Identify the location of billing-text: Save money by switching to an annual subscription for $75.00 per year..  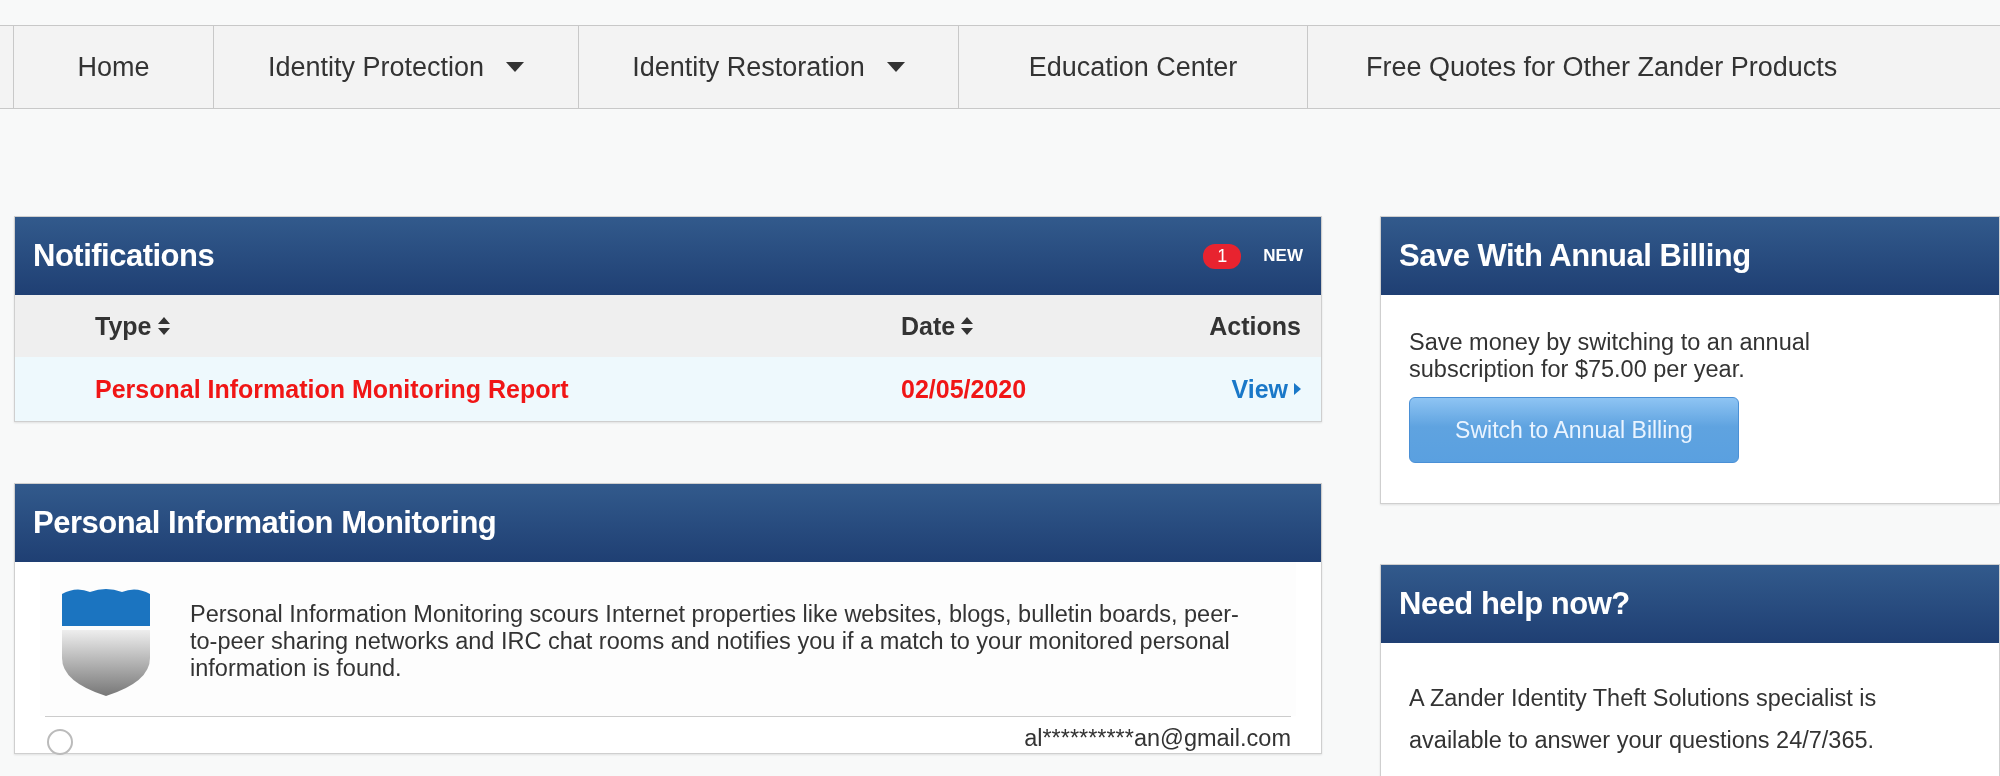
(1610, 356).